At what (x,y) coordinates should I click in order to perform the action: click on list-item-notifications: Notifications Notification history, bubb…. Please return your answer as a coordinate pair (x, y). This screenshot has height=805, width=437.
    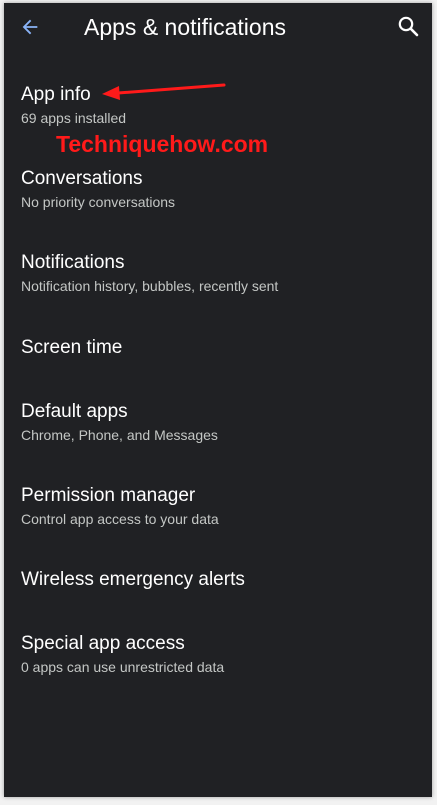
    Looking at the image, I should click on (218, 273).